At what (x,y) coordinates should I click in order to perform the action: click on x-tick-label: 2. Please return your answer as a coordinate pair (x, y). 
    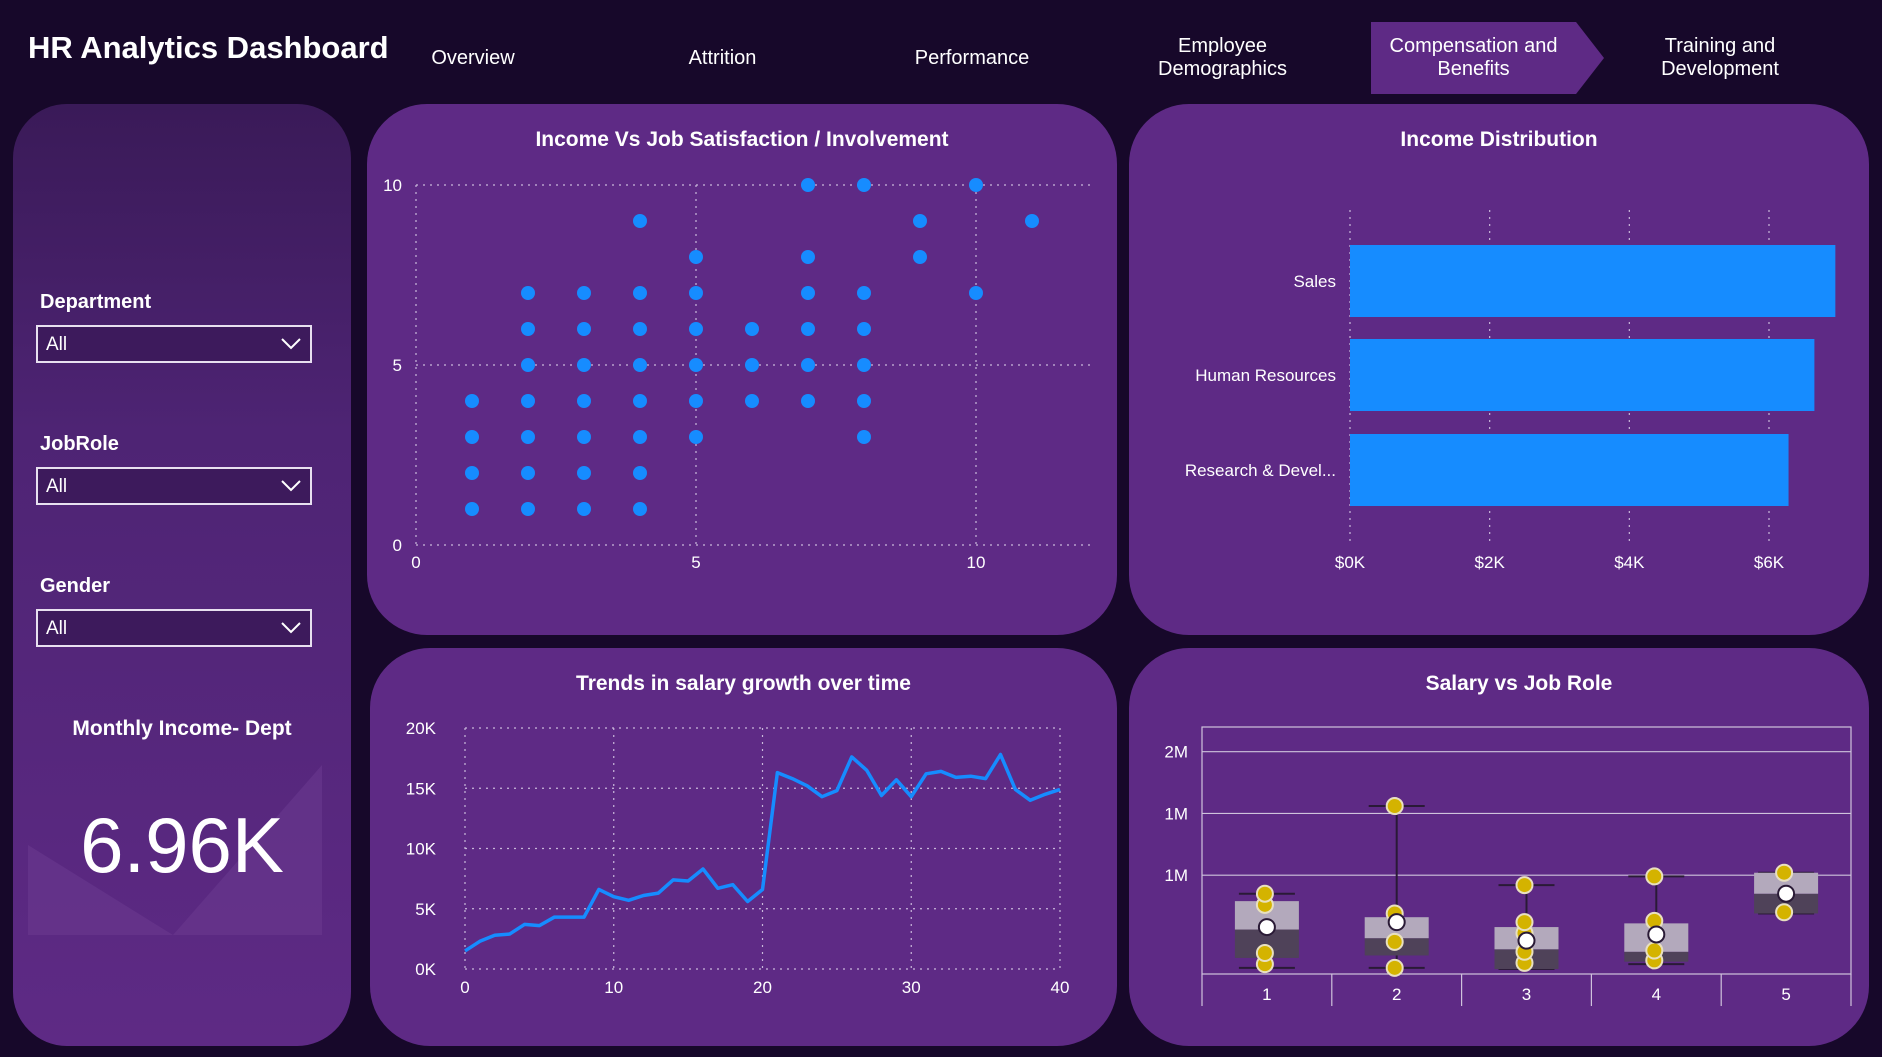
    Looking at the image, I should click on (1396, 994).